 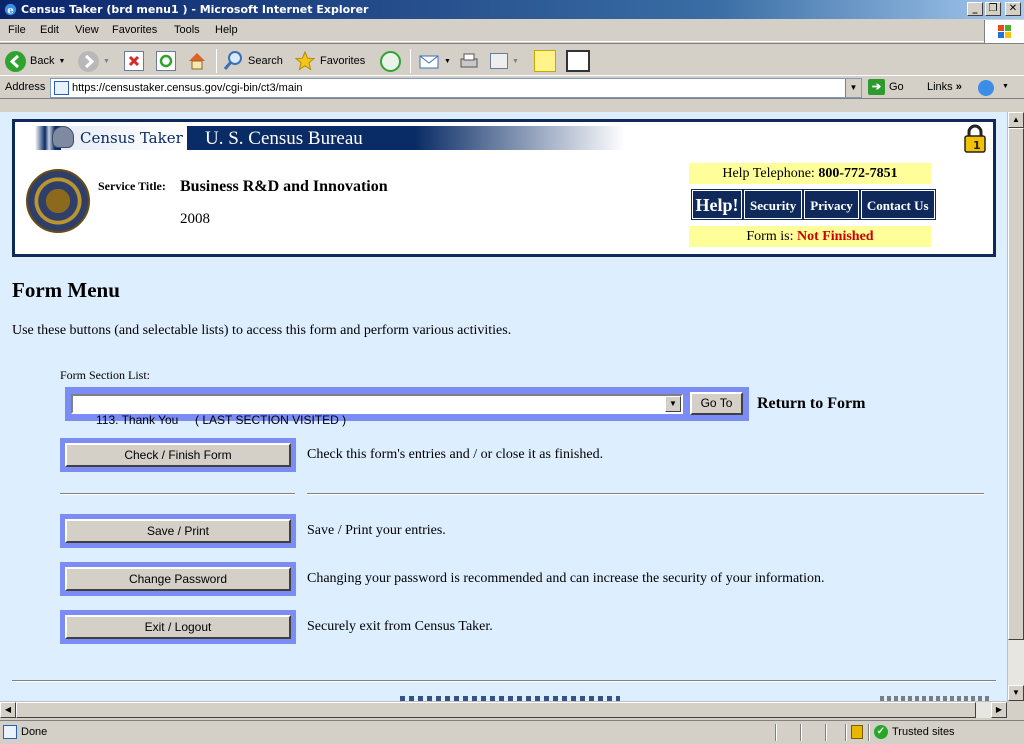 I want to click on standard-toolbar: Back ▼ ▼ Search Favorites ▼ ▼, so click(x=512, y=59).